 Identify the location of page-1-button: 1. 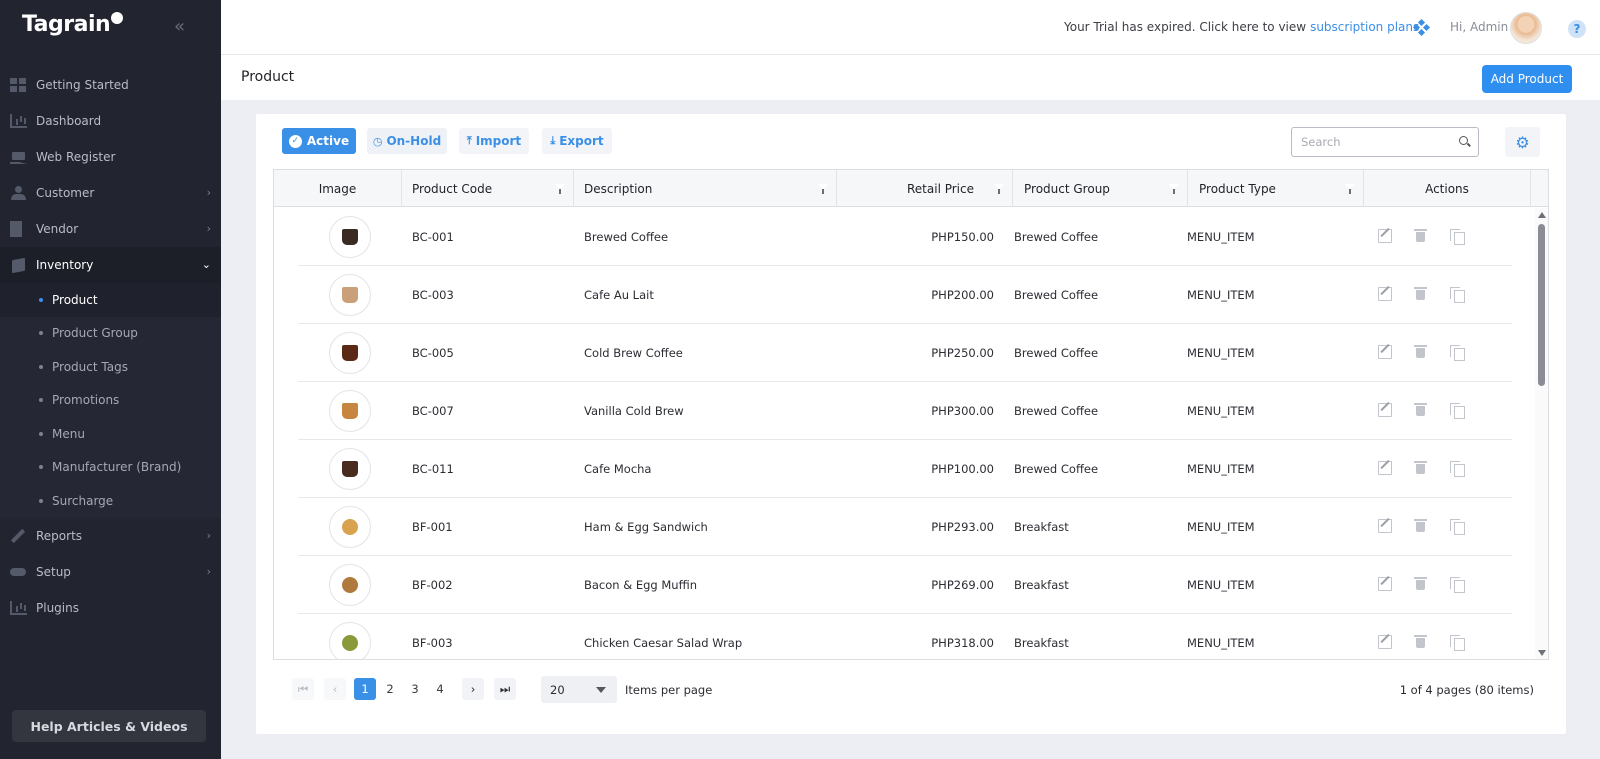
(365, 689).